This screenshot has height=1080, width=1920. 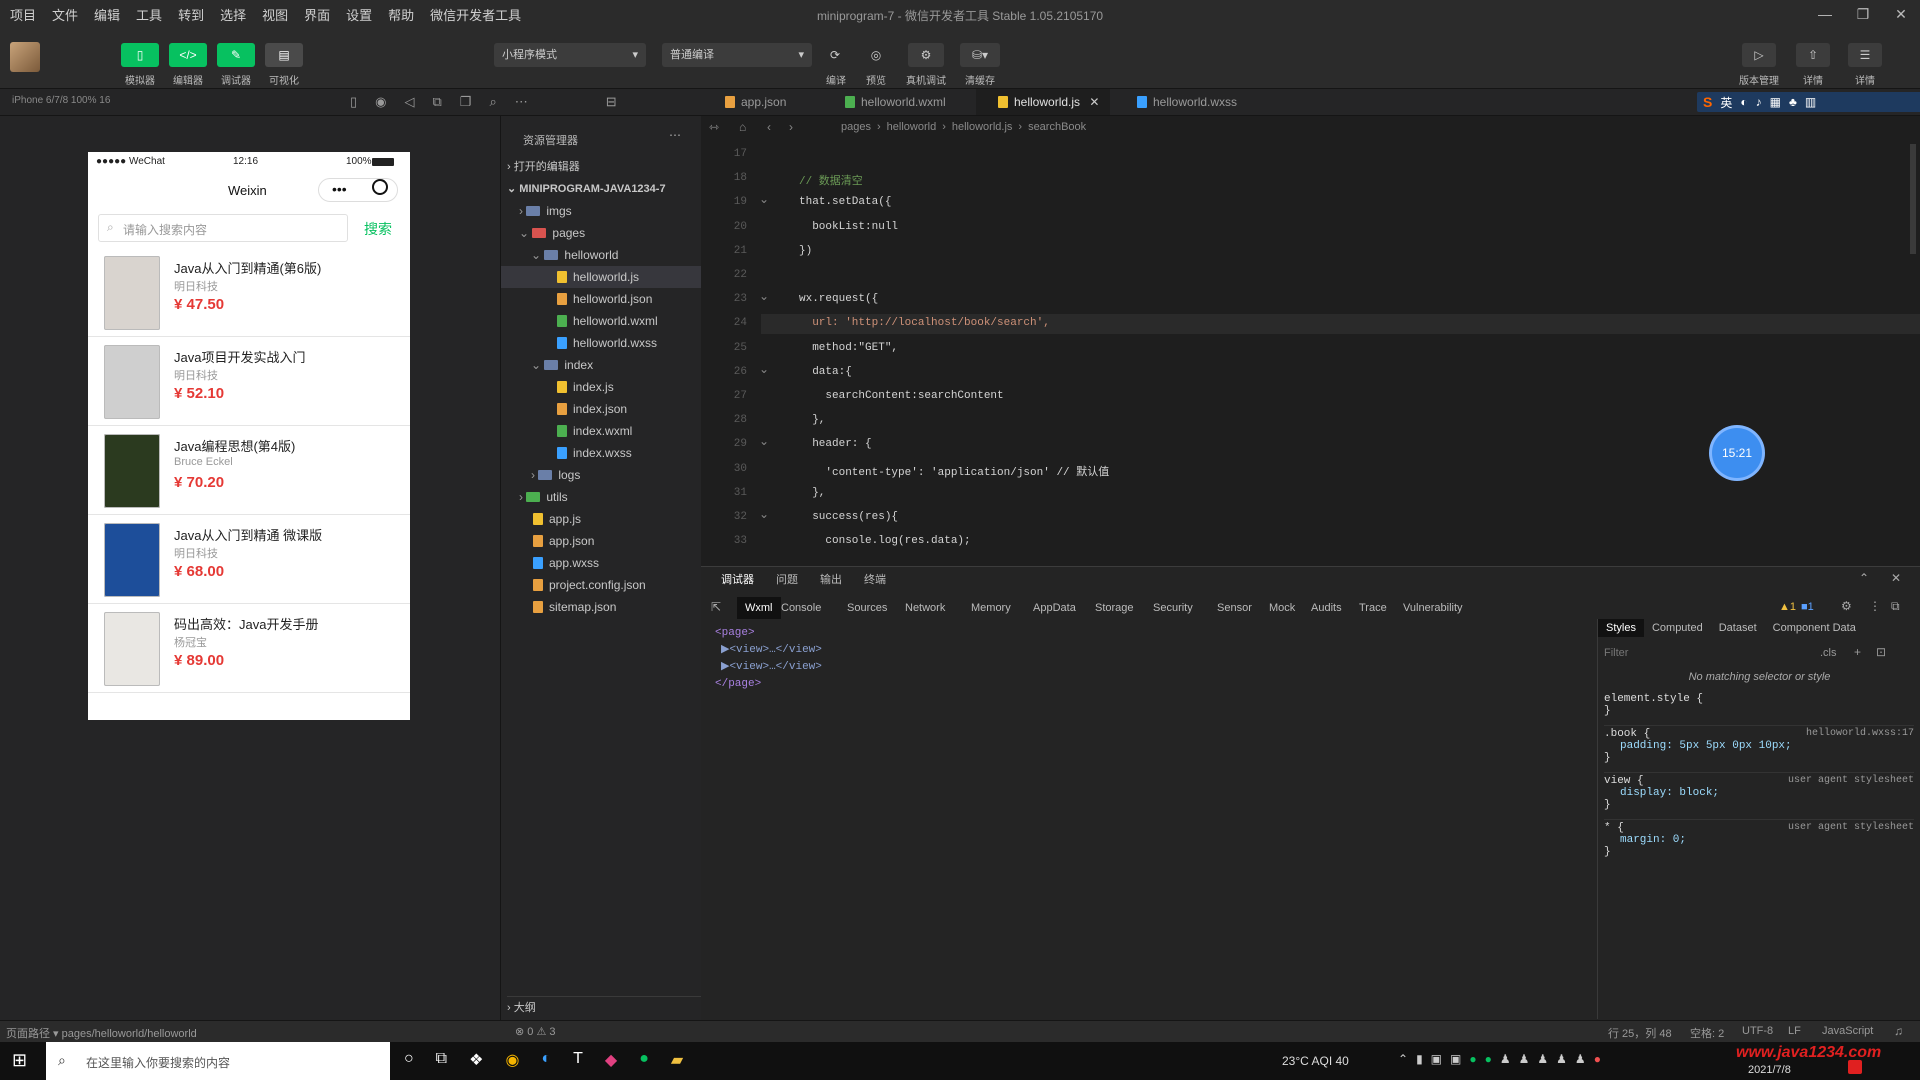 I want to click on panel-tab: 输出, so click(x=831, y=579).